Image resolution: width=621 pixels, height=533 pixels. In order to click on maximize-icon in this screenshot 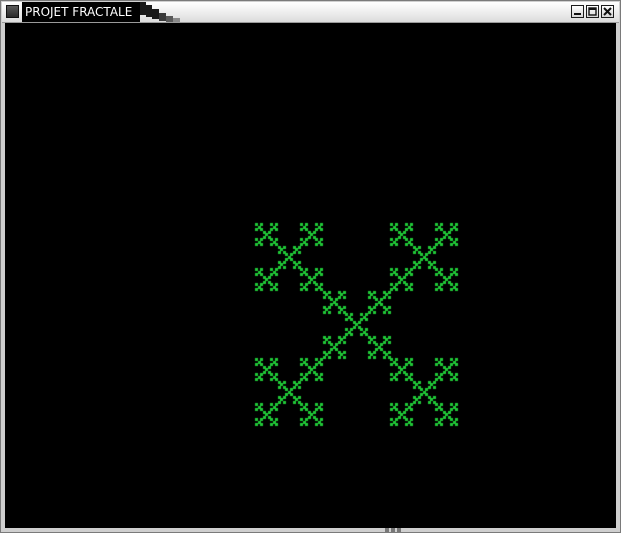, I will do `click(592, 11)`.